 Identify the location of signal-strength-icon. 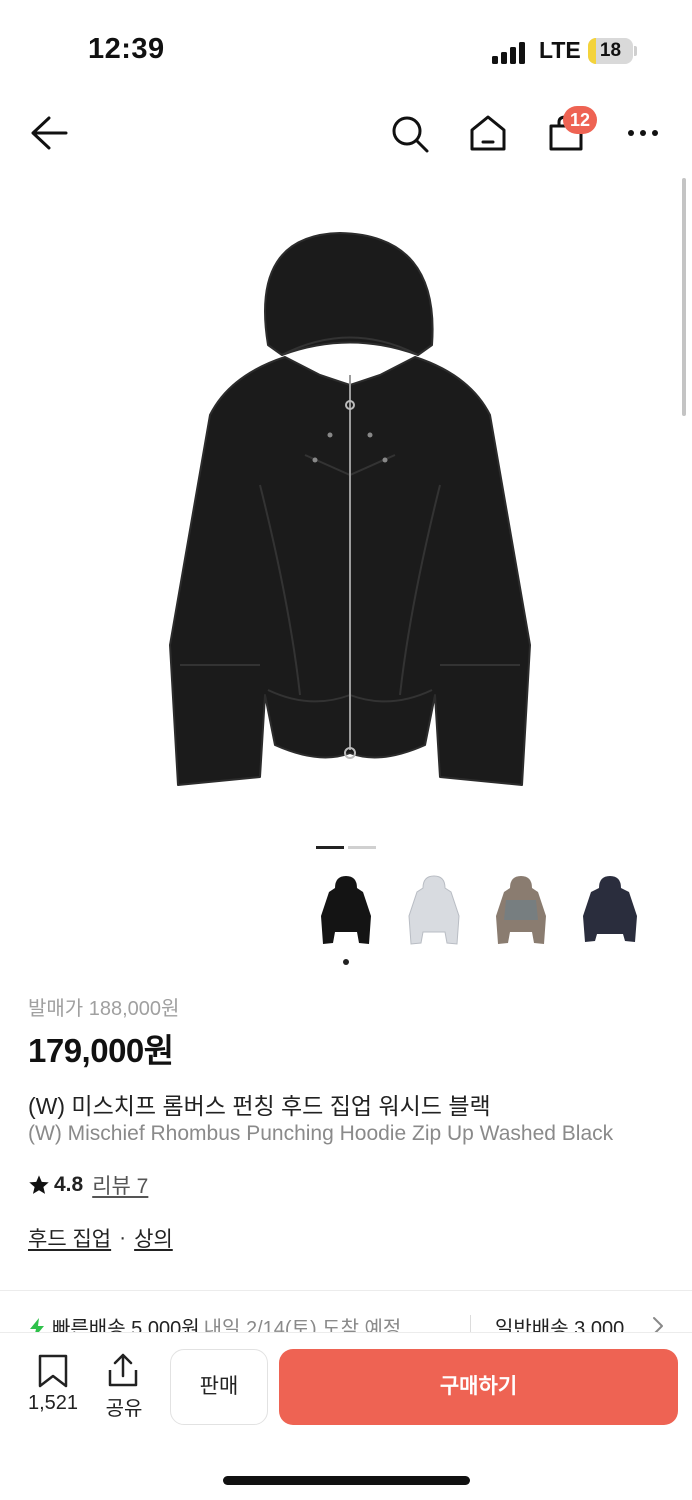
(510, 52).